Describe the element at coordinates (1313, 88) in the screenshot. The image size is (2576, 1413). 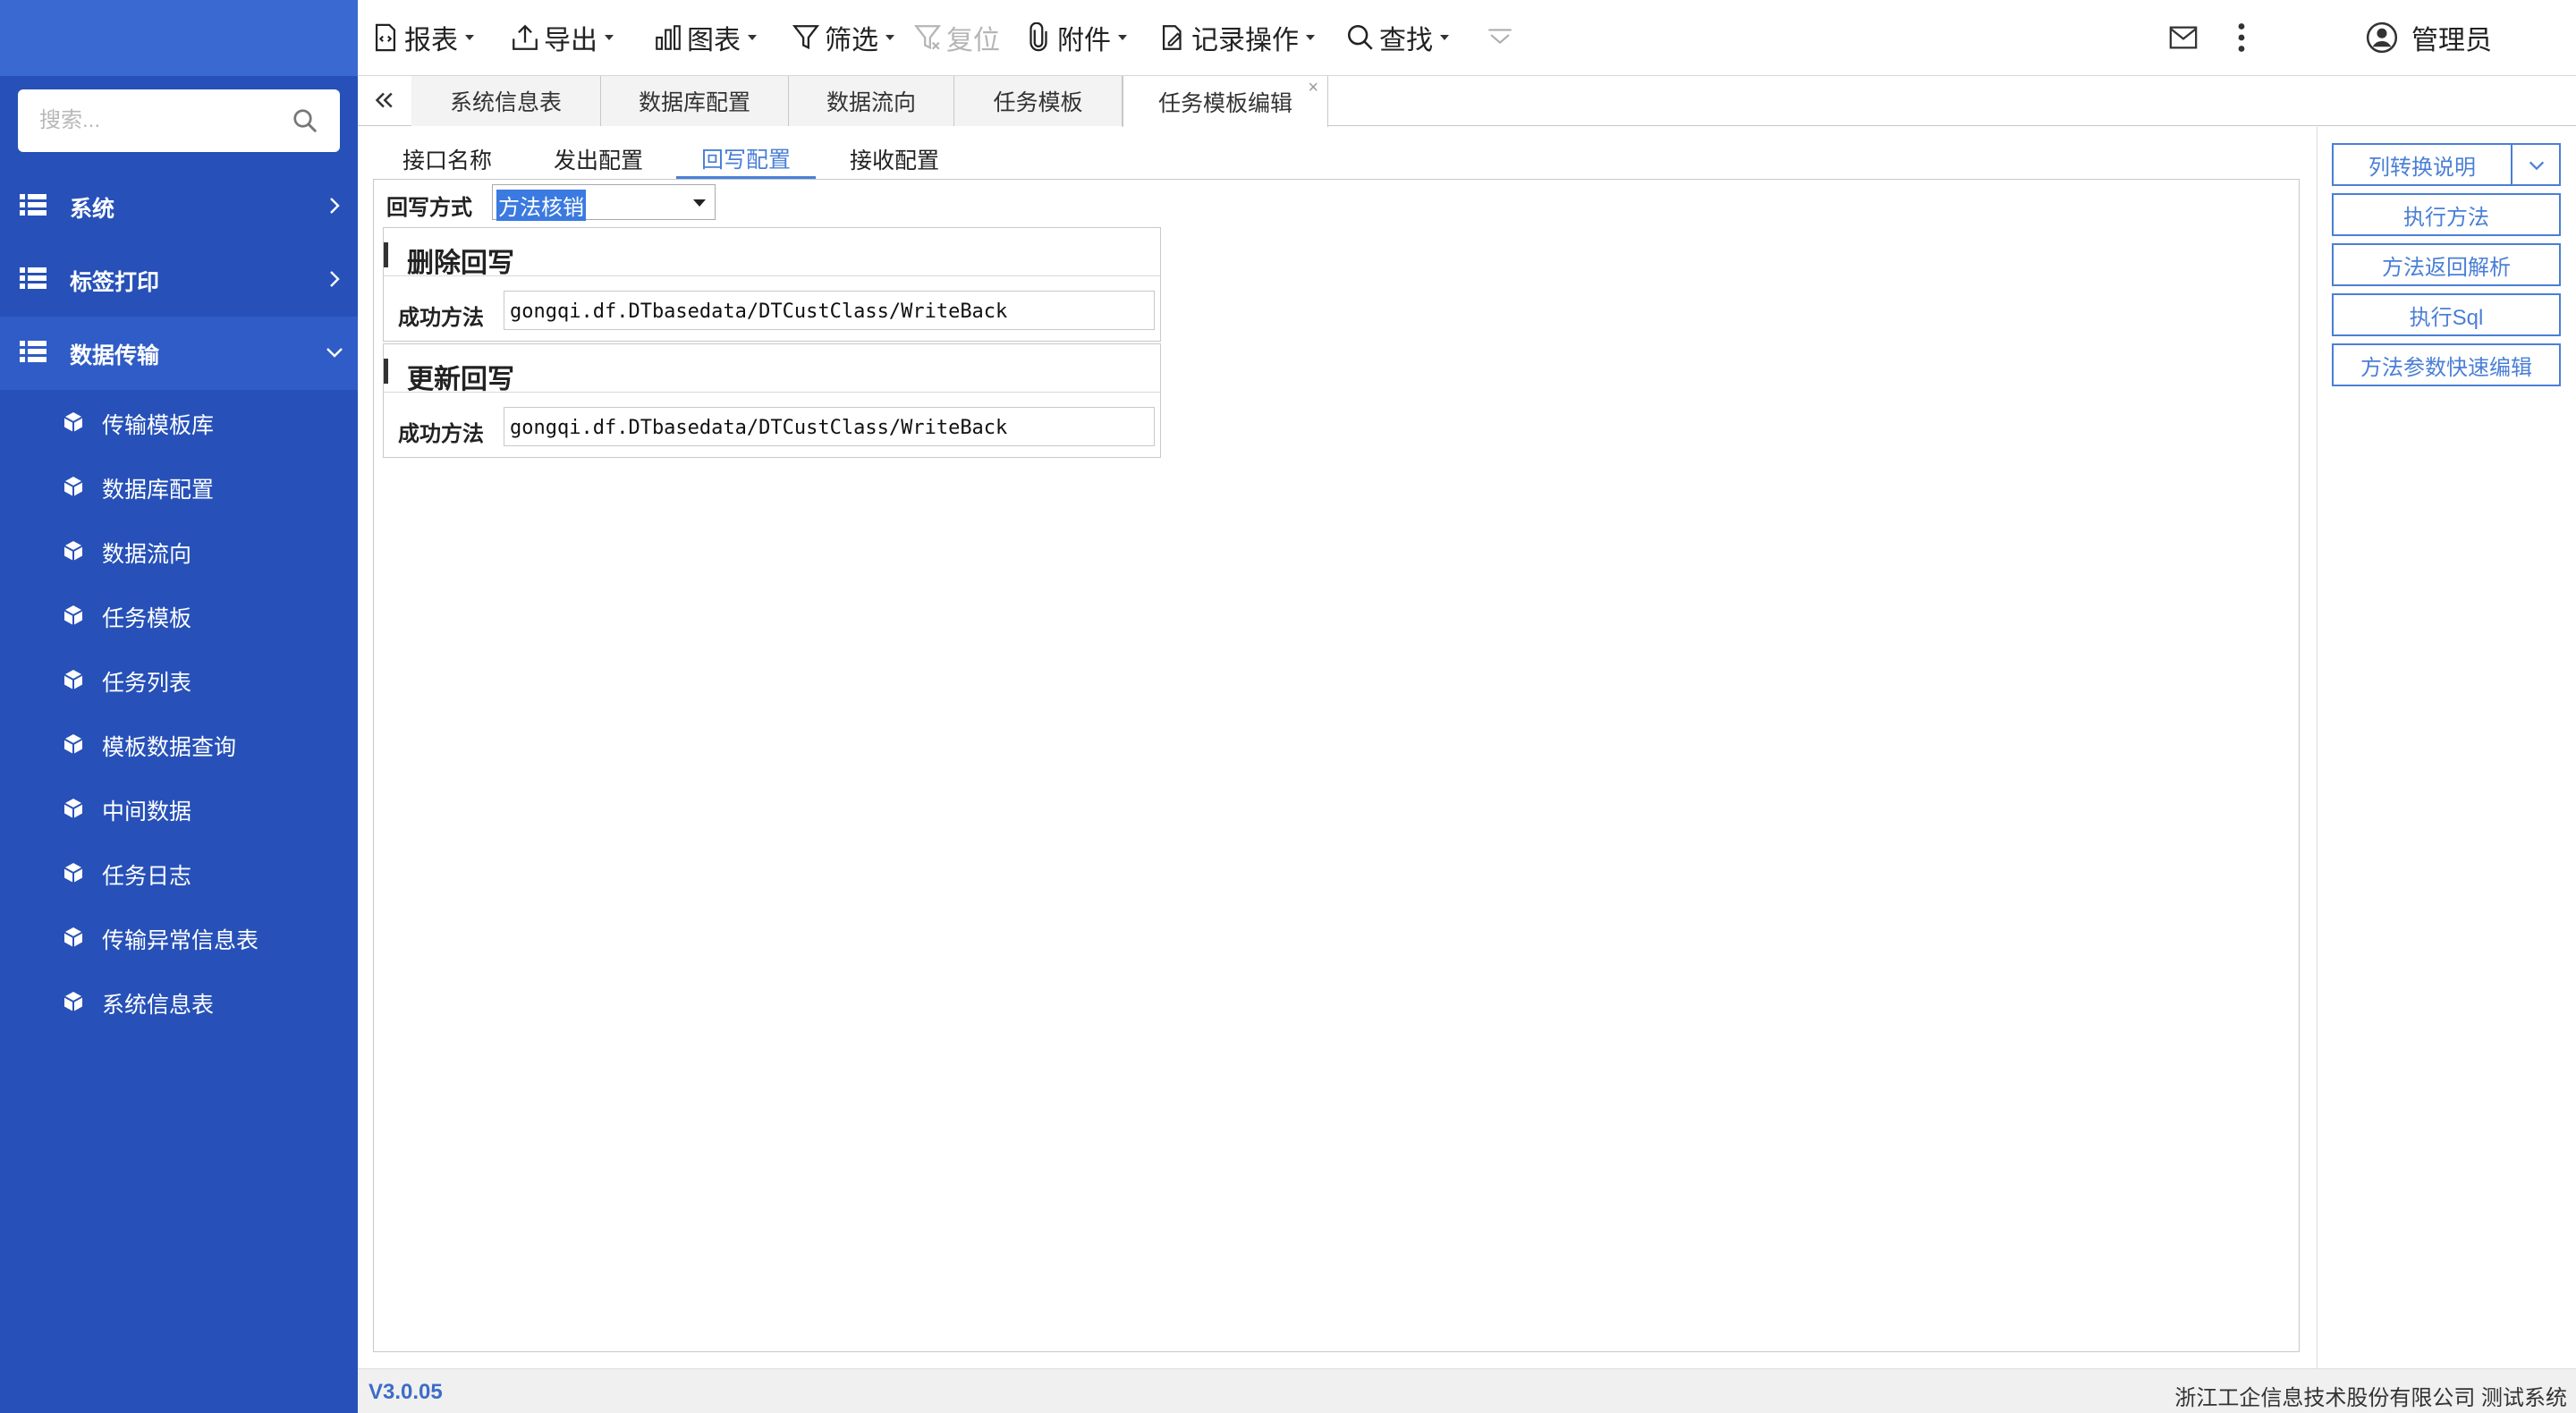
I see `close-icon: ×` at that location.